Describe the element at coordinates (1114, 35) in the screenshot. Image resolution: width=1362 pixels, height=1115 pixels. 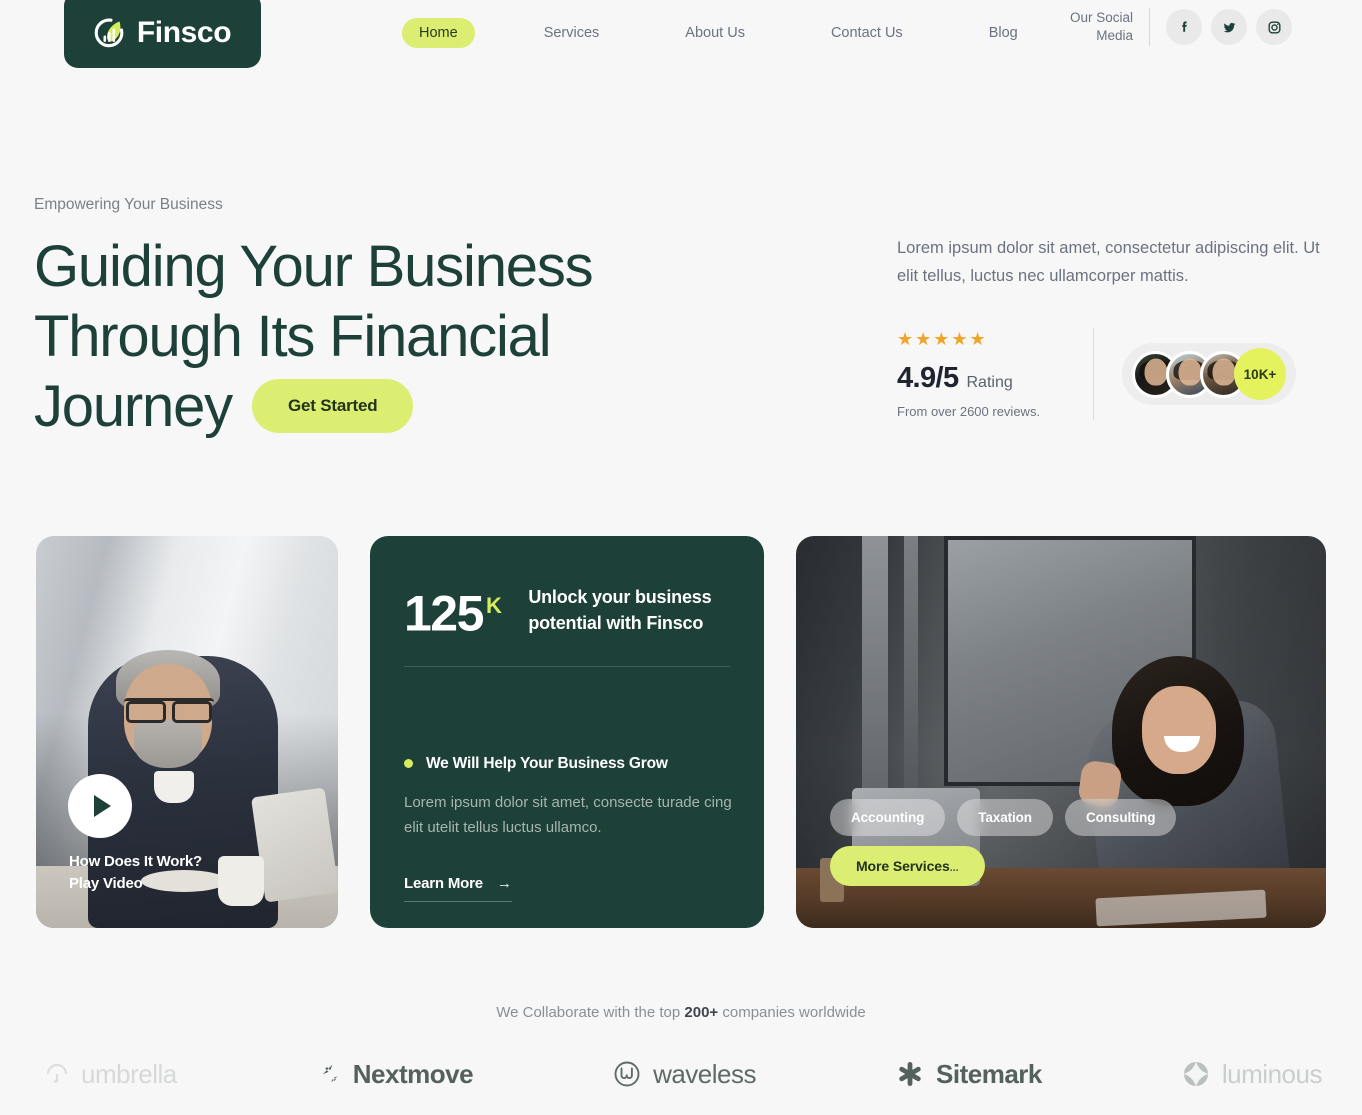
I see `social-label-line2: Media` at that location.